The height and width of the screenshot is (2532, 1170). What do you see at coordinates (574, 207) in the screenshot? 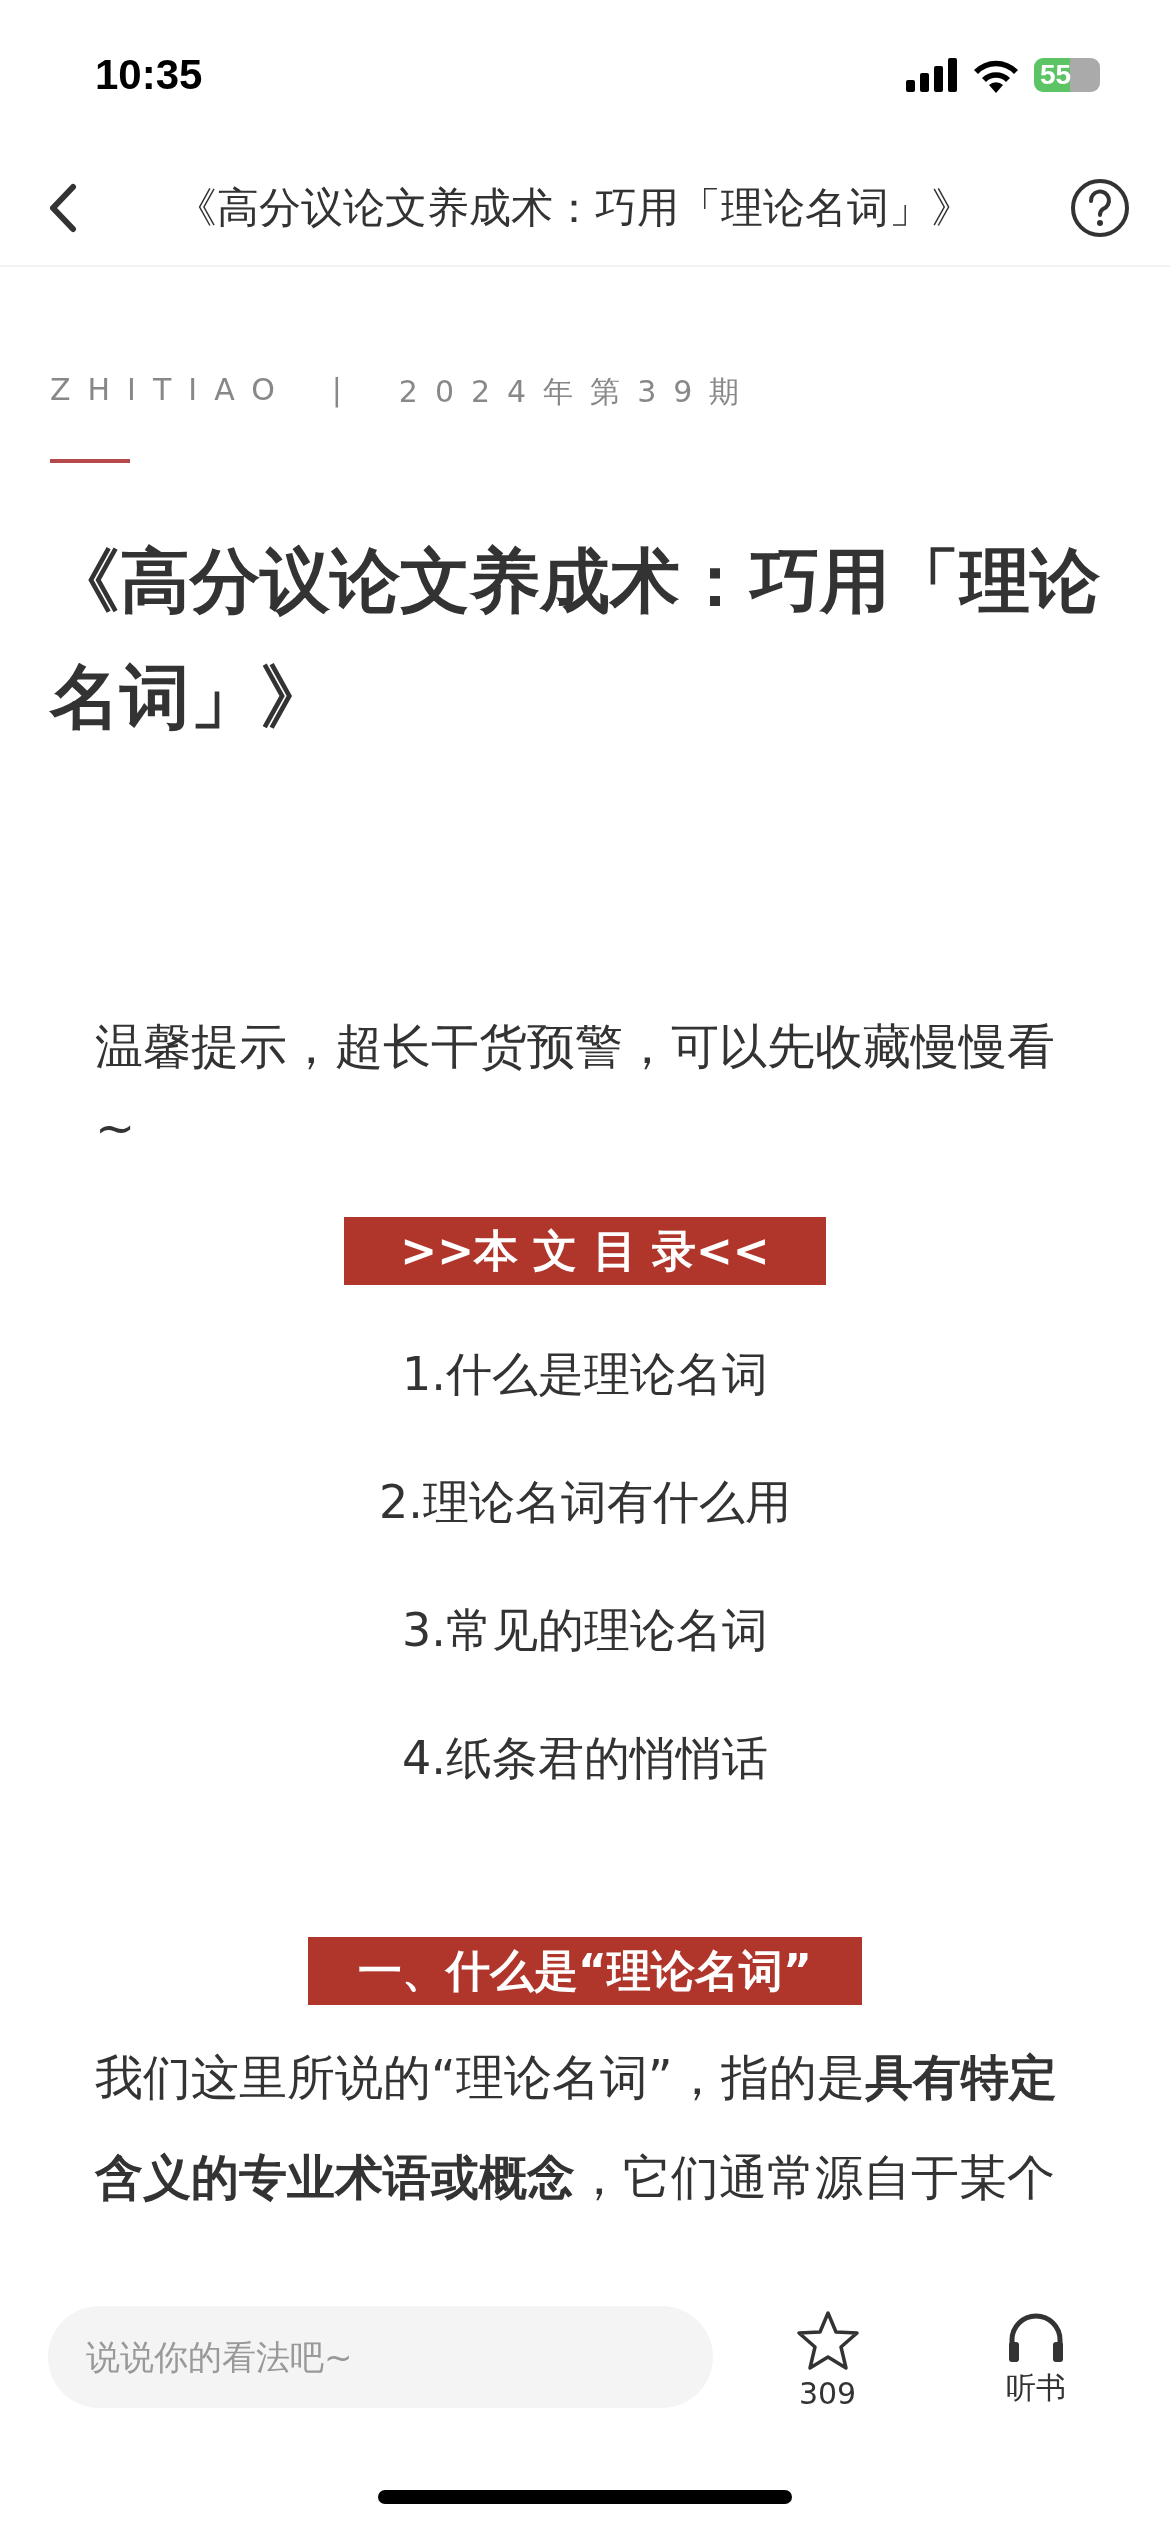
I see `page-title: 《高分议论文养成术：巧用「理论名词」》` at bounding box center [574, 207].